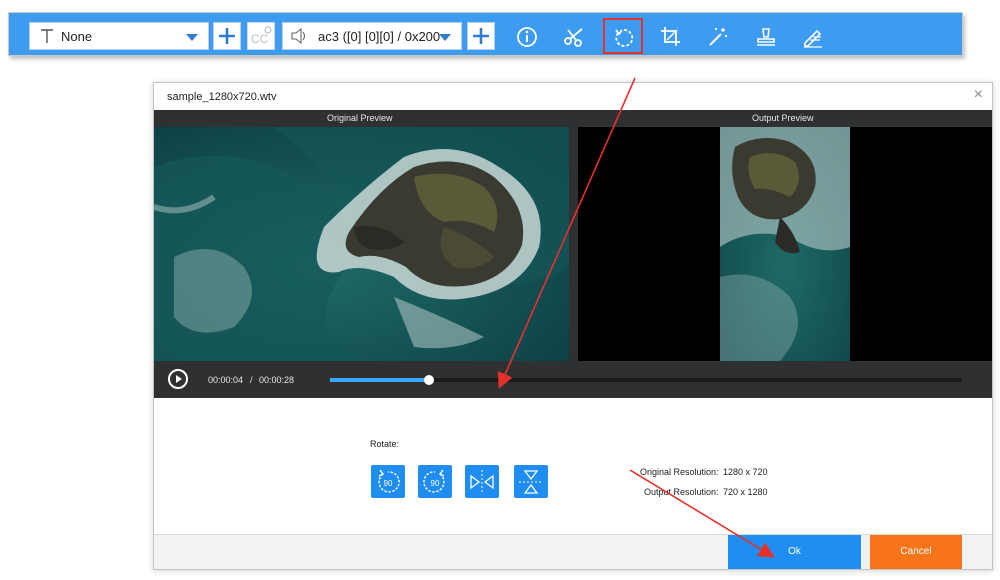 This screenshot has width=1000, height=580. What do you see at coordinates (745, 492) in the screenshot?
I see `output-resolution-value: 720 x 1280` at bounding box center [745, 492].